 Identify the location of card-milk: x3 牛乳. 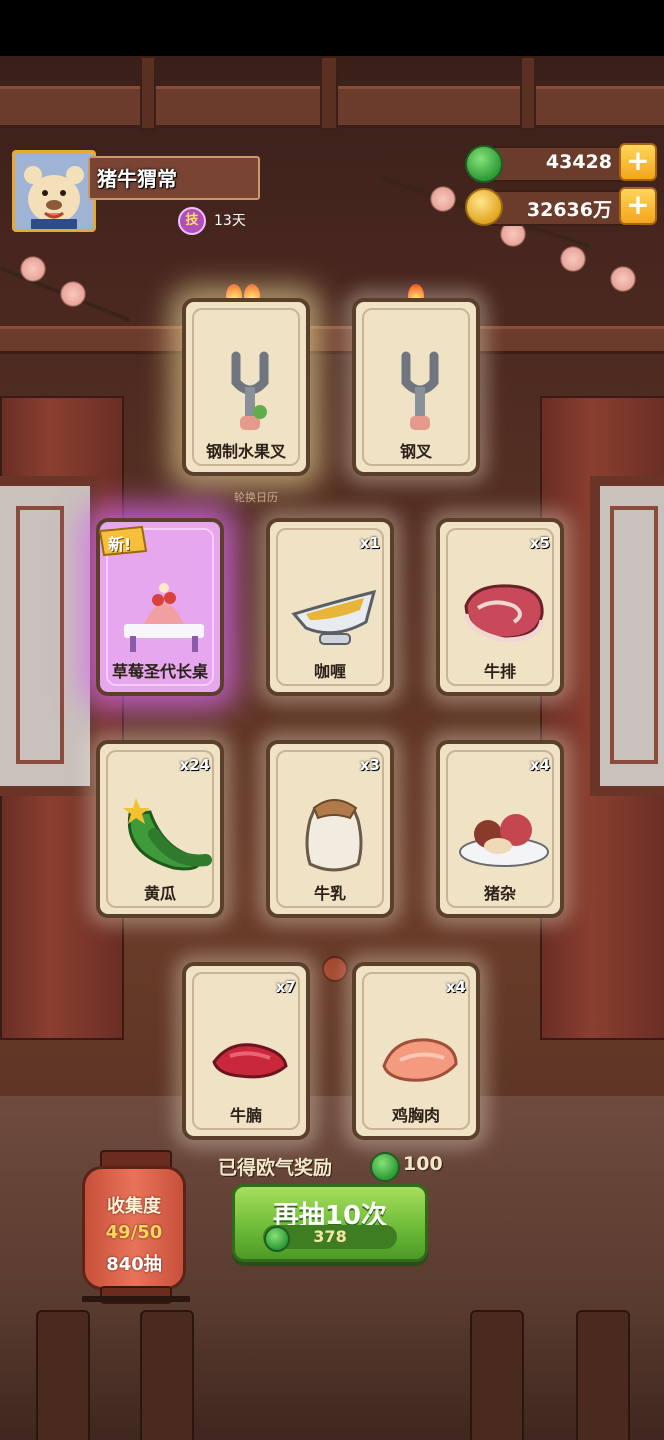
(330, 829).